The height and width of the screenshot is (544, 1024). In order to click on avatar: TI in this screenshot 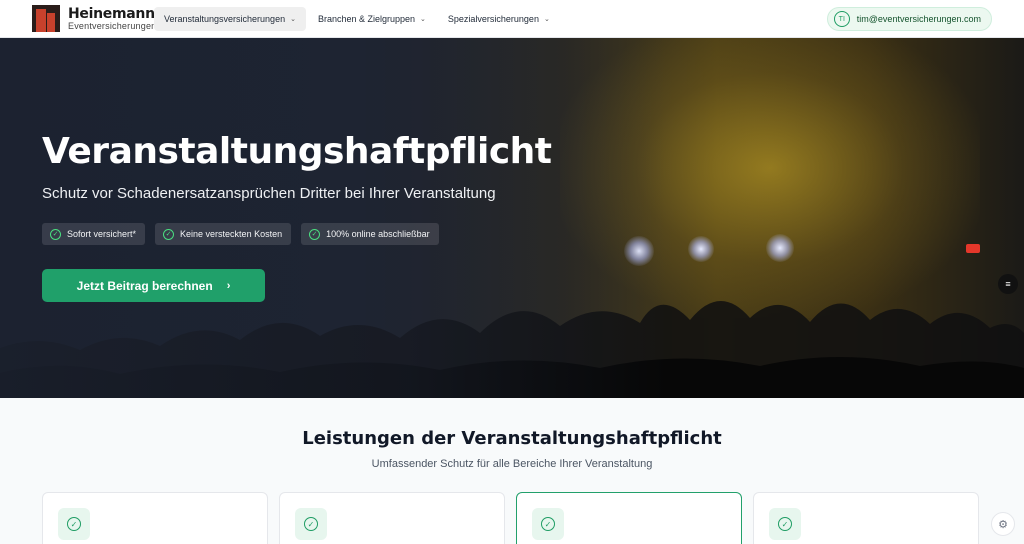, I will do `click(841, 19)`.